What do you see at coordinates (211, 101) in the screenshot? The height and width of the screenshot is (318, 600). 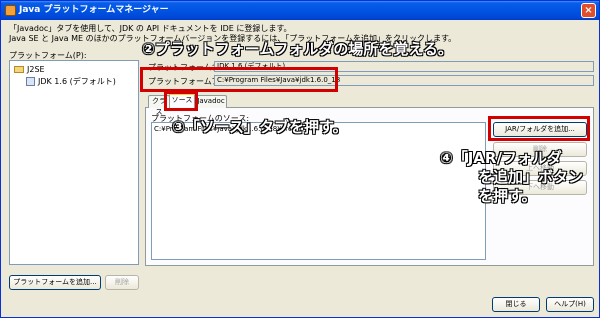 I see `tab-javadoc: Javadoc` at bounding box center [211, 101].